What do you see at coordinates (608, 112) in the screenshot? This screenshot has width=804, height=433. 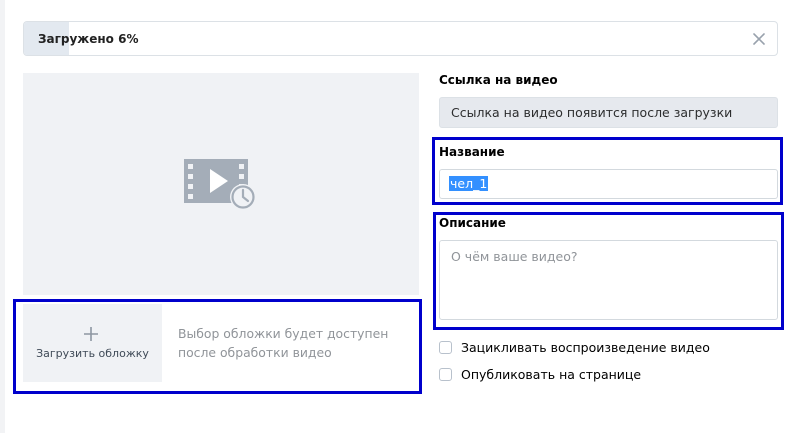 I see `video-link-field: Ссылка на видео появится после загрузки` at bounding box center [608, 112].